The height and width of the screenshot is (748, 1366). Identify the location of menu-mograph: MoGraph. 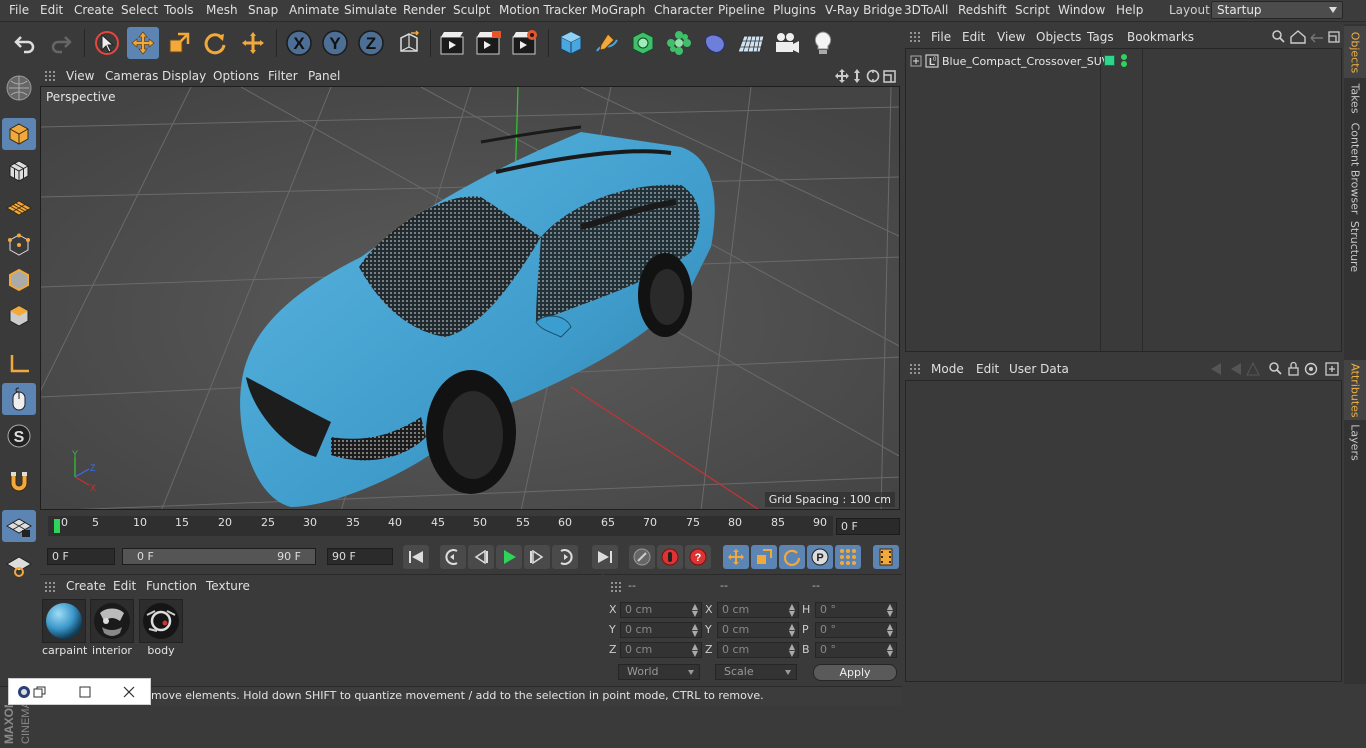
(618, 10).